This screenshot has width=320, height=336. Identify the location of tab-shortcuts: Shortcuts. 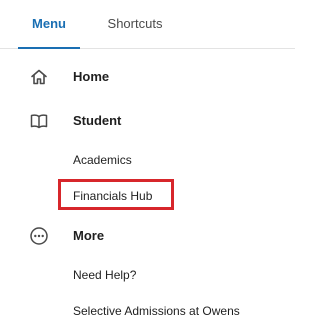
(135, 24).